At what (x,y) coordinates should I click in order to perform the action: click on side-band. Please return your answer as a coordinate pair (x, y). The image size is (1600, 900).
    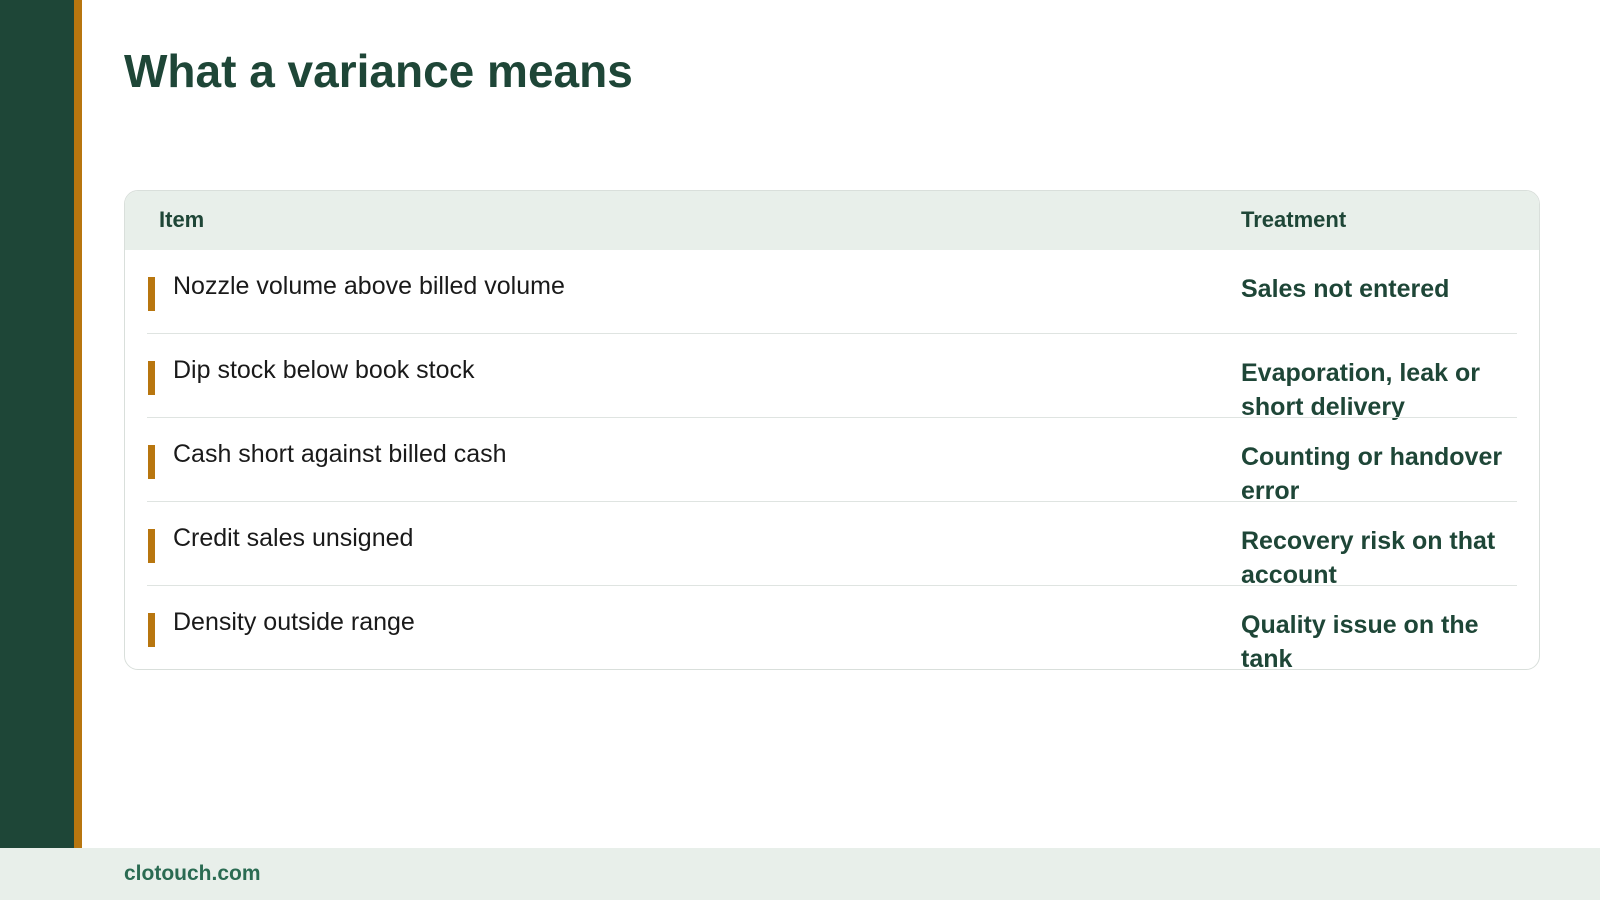
    Looking at the image, I should click on (37, 424).